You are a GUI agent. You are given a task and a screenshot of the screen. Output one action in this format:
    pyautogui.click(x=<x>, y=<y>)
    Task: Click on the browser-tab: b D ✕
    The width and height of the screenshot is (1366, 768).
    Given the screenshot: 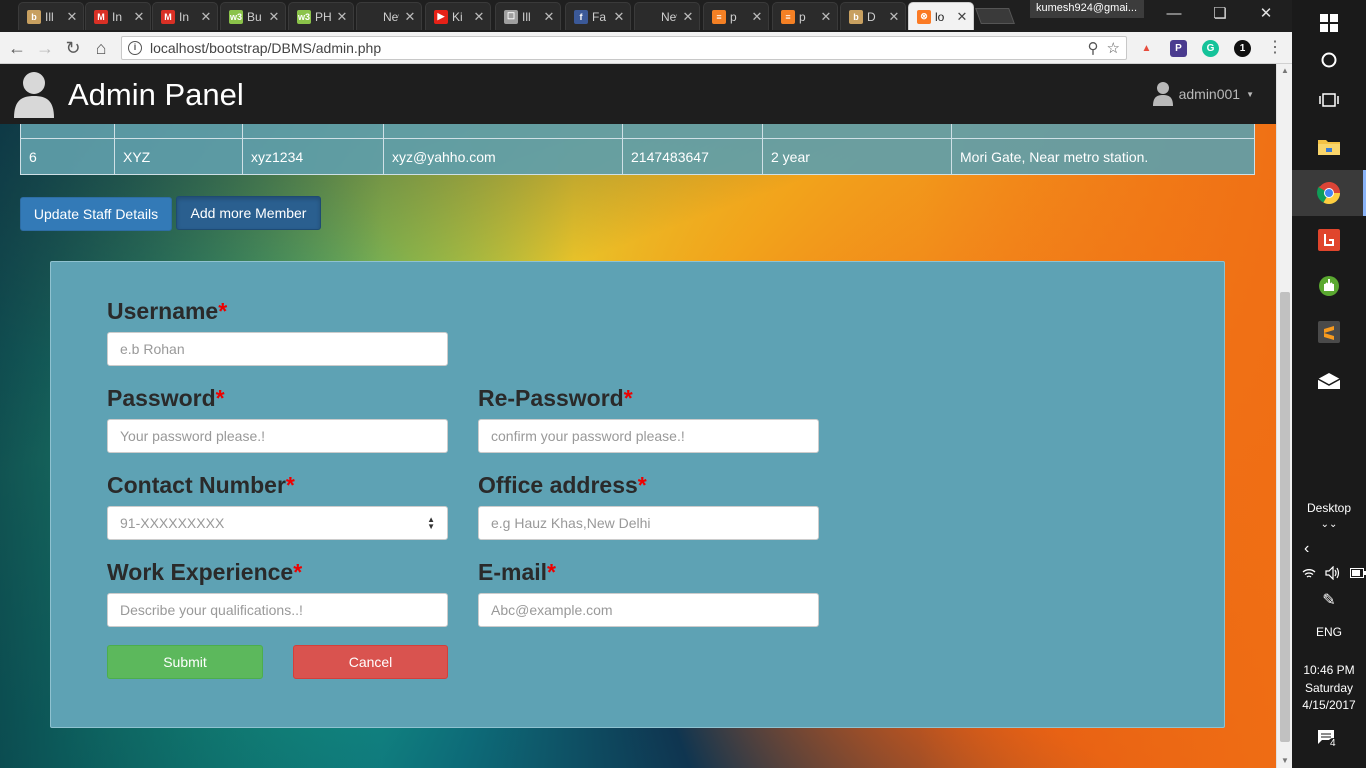 What is the action you would take?
    pyautogui.click(x=873, y=16)
    